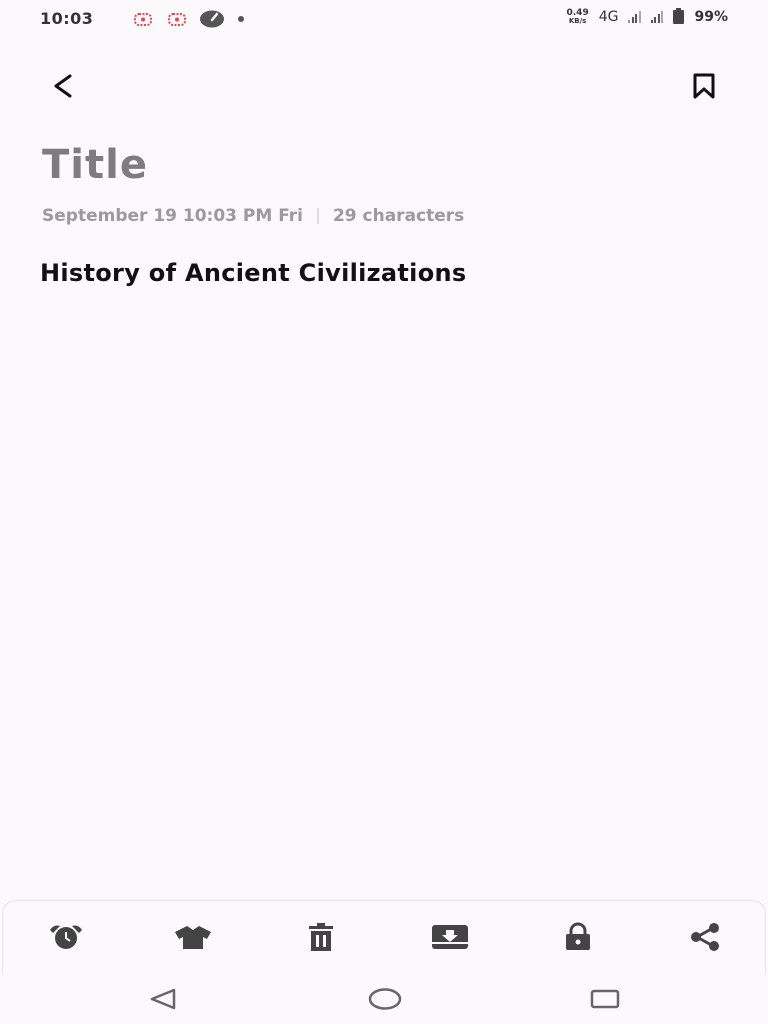 This screenshot has height=1024, width=768. Describe the element at coordinates (317, 216) in the screenshot. I see `meta-divider` at that location.